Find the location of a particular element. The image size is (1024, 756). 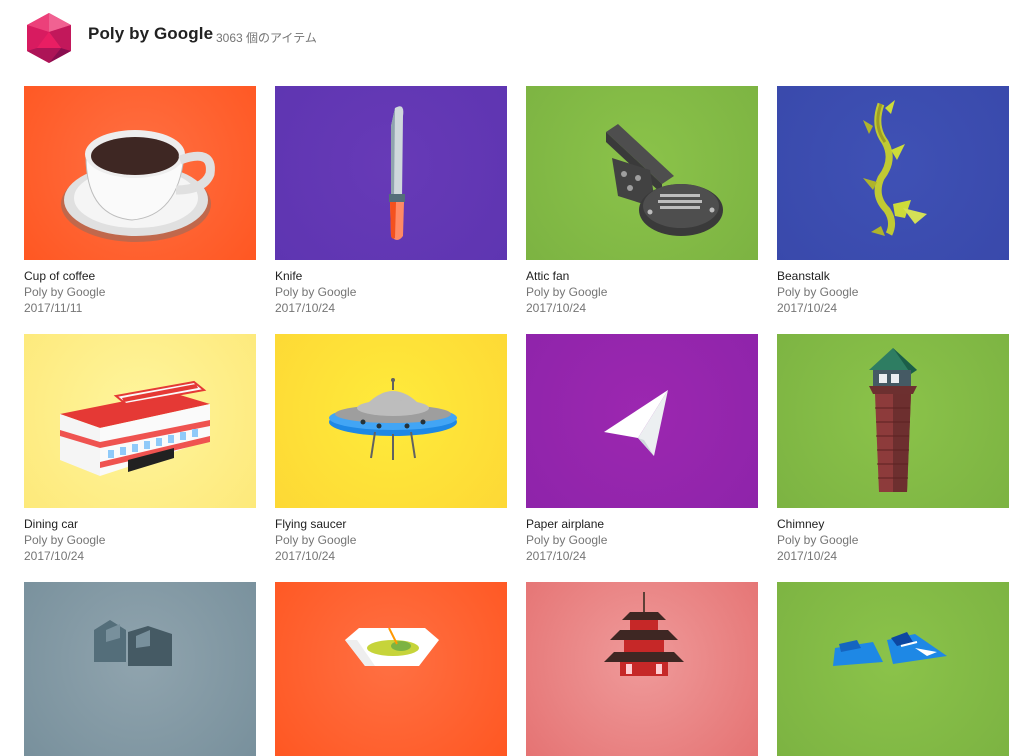

asset-card: Dining car Poly by Google 2017/10/24 is located at coordinates (140, 449).